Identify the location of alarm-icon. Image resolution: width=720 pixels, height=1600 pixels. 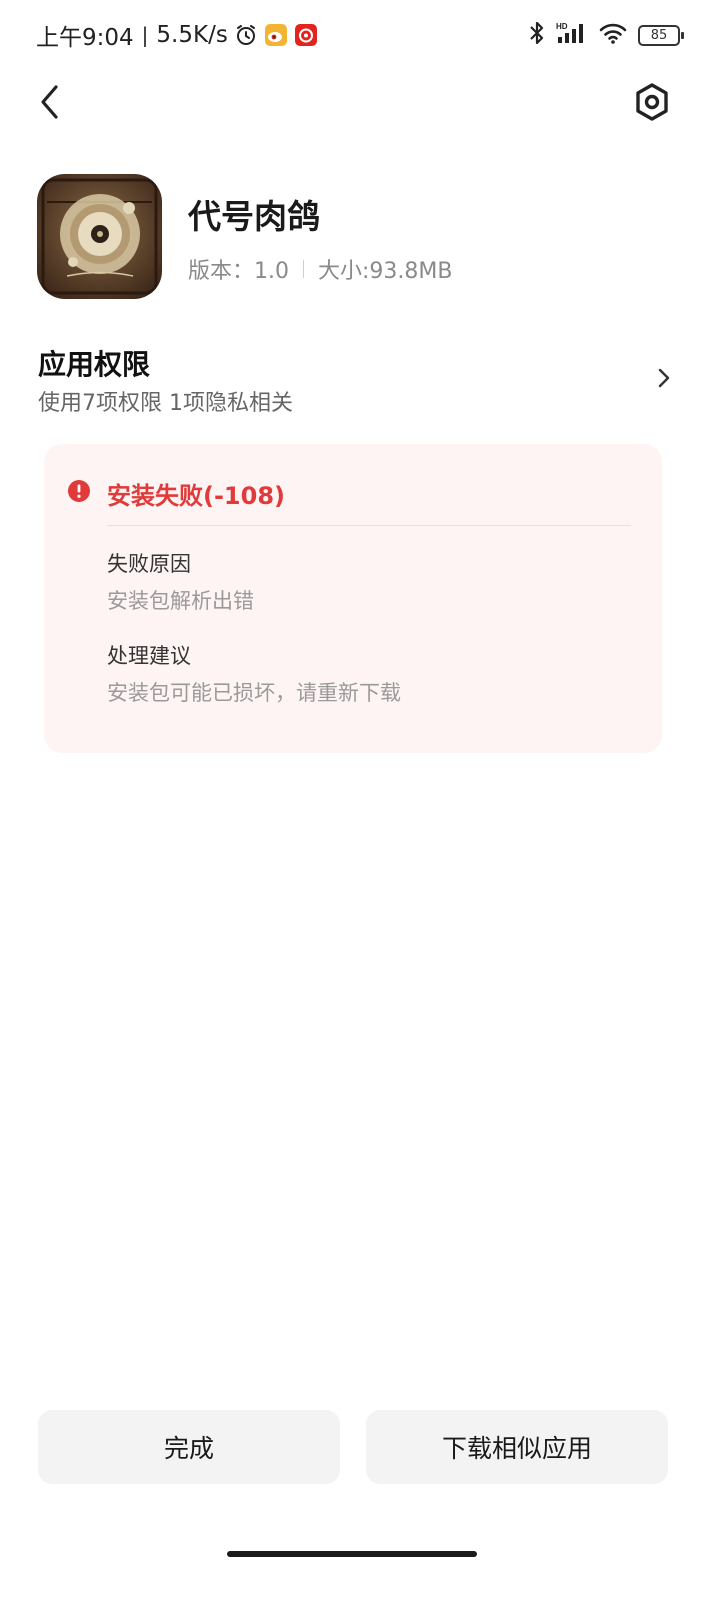
(246, 35).